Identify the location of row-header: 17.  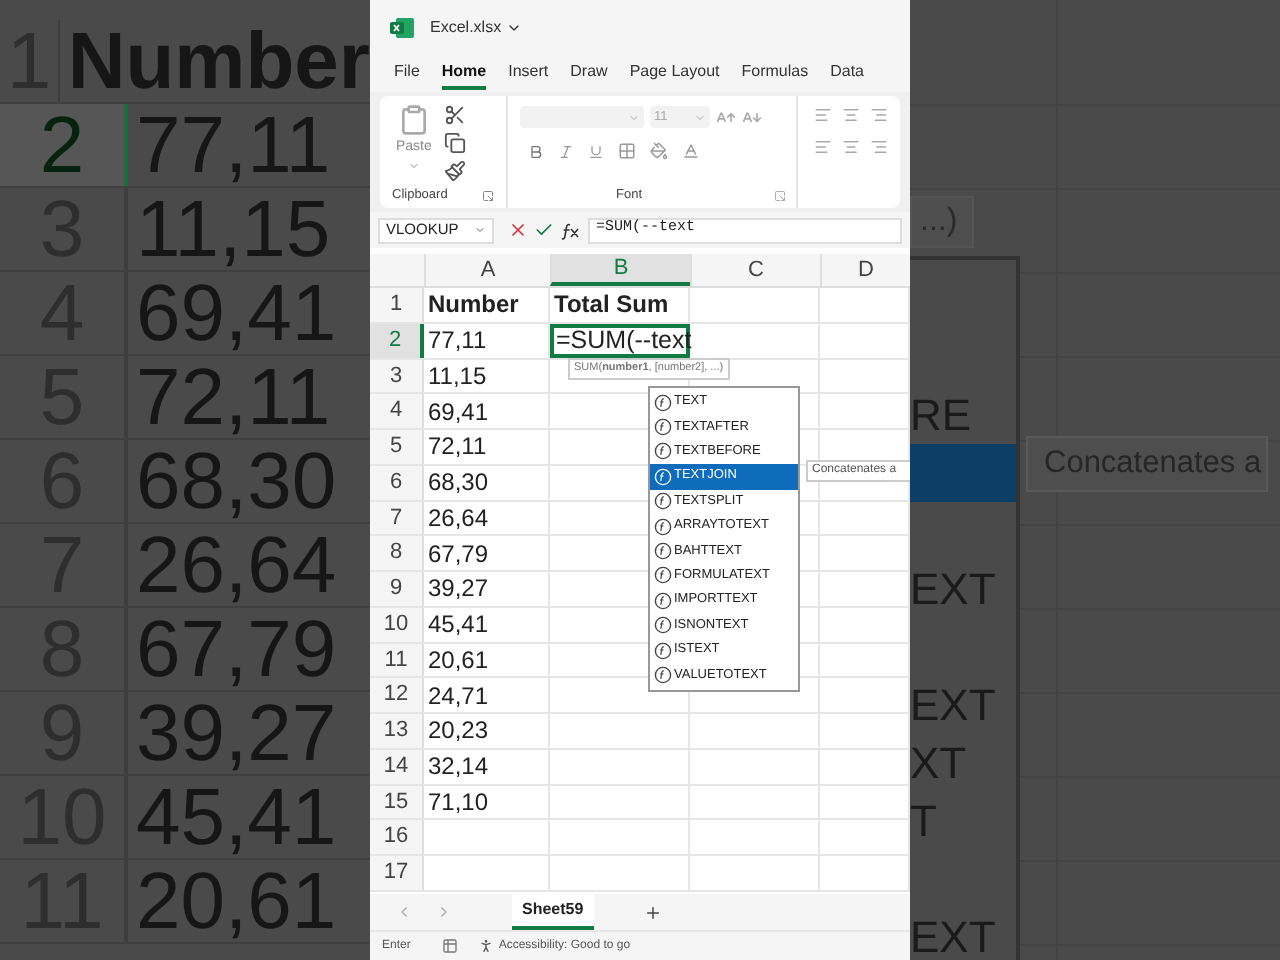
(397, 873).